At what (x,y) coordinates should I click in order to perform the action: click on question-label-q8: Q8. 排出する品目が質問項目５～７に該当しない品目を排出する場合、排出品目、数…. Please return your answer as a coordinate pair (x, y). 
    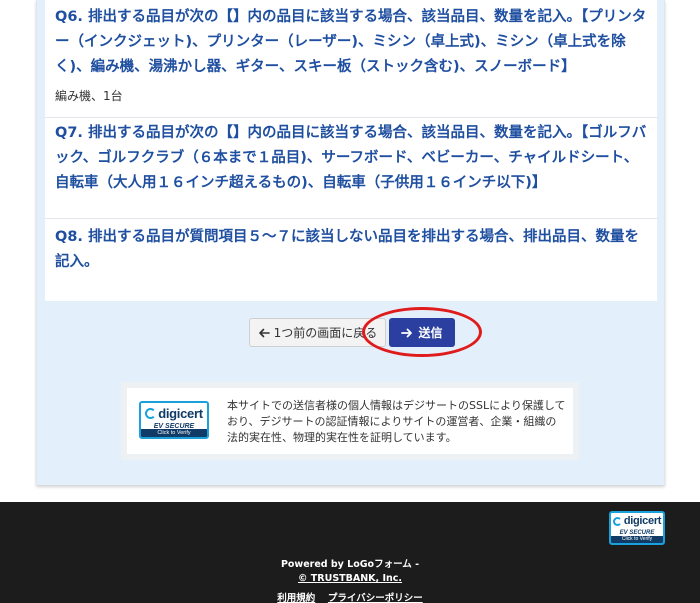
    Looking at the image, I should click on (347, 249).